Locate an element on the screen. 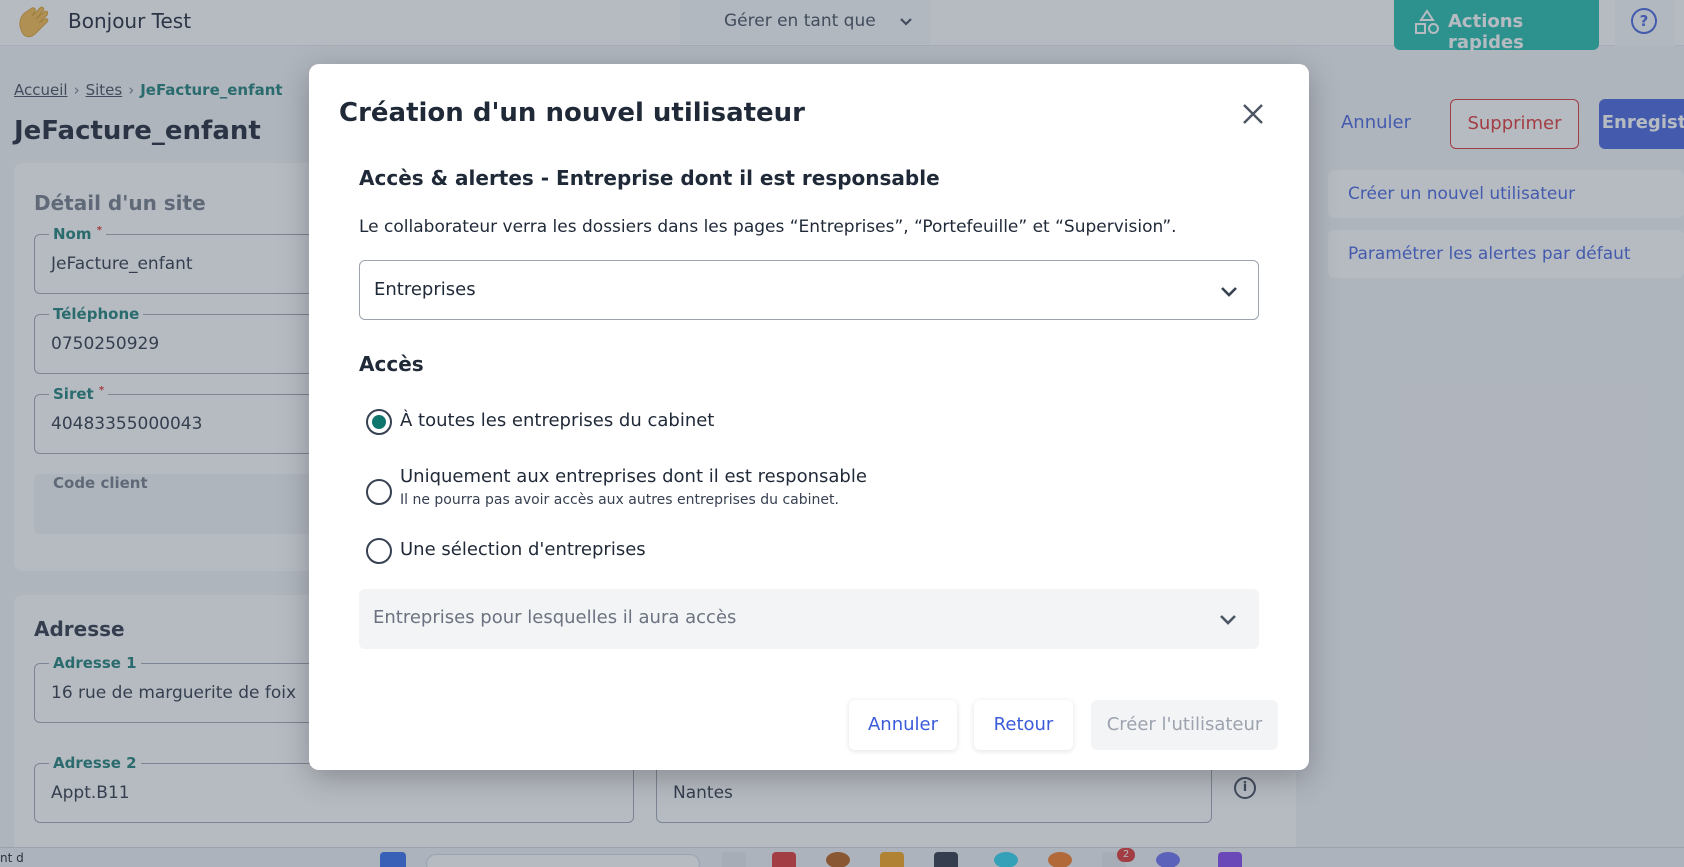  access-option-label: Une sélection d'entreprises is located at coordinates (523, 549).